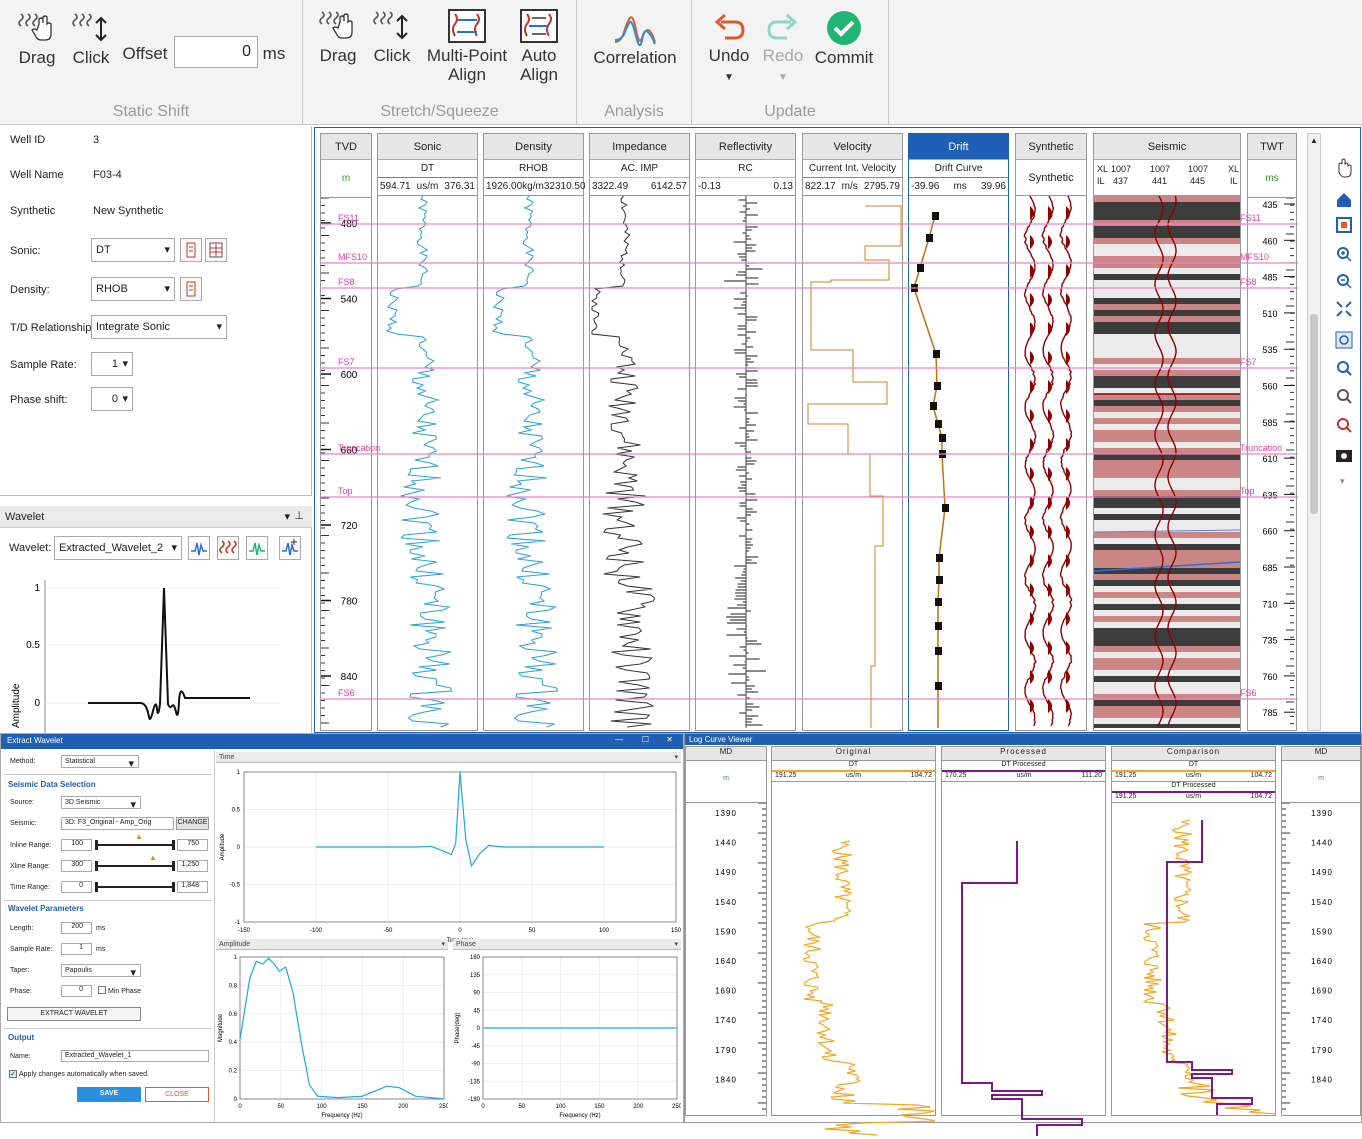  I want to click on time-min-input: 0, so click(76, 887).